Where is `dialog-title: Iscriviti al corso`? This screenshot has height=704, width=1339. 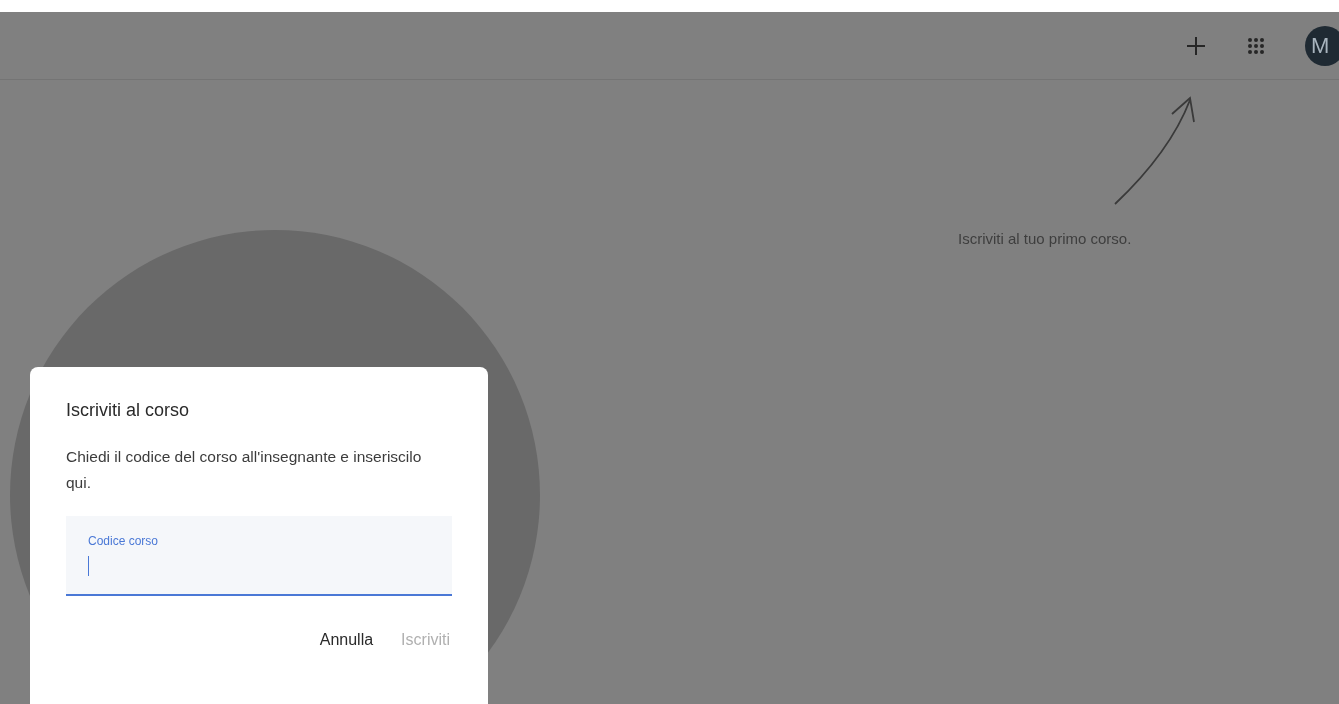
dialog-title: Iscriviti al corso is located at coordinates (128, 410).